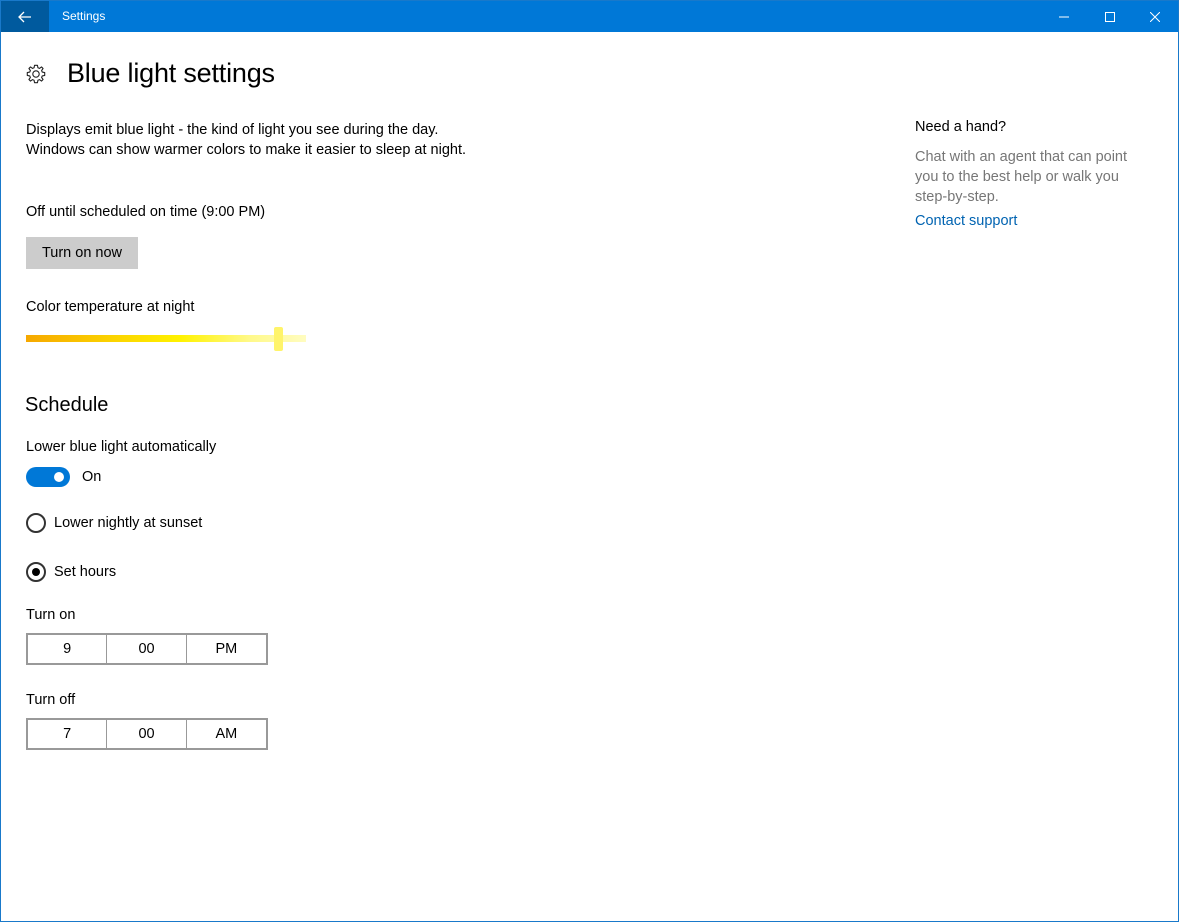  I want to click on color-temperature-slider, so click(166, 338).